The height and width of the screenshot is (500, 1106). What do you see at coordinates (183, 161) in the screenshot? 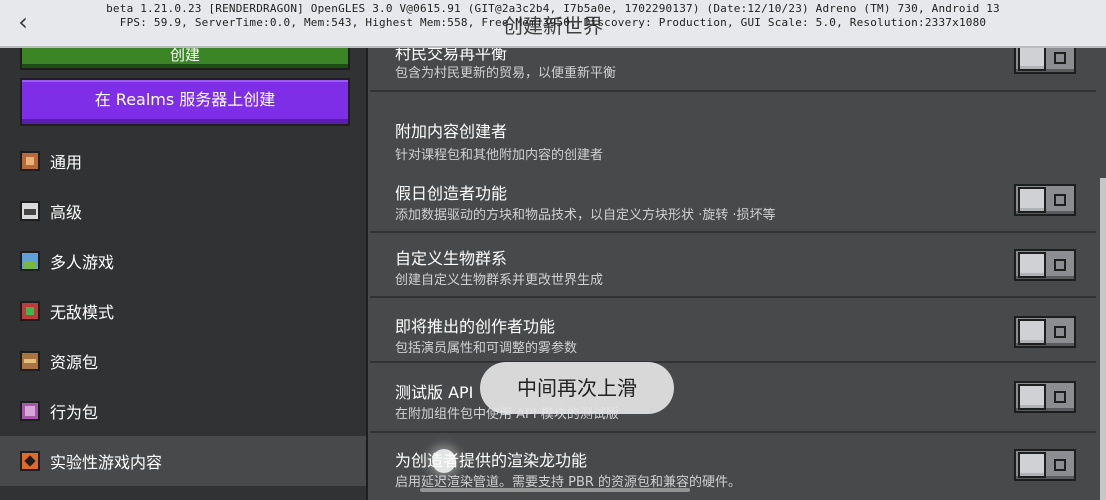
I see `sidebar-item-general: 通用` at bounding box center [183, 161].